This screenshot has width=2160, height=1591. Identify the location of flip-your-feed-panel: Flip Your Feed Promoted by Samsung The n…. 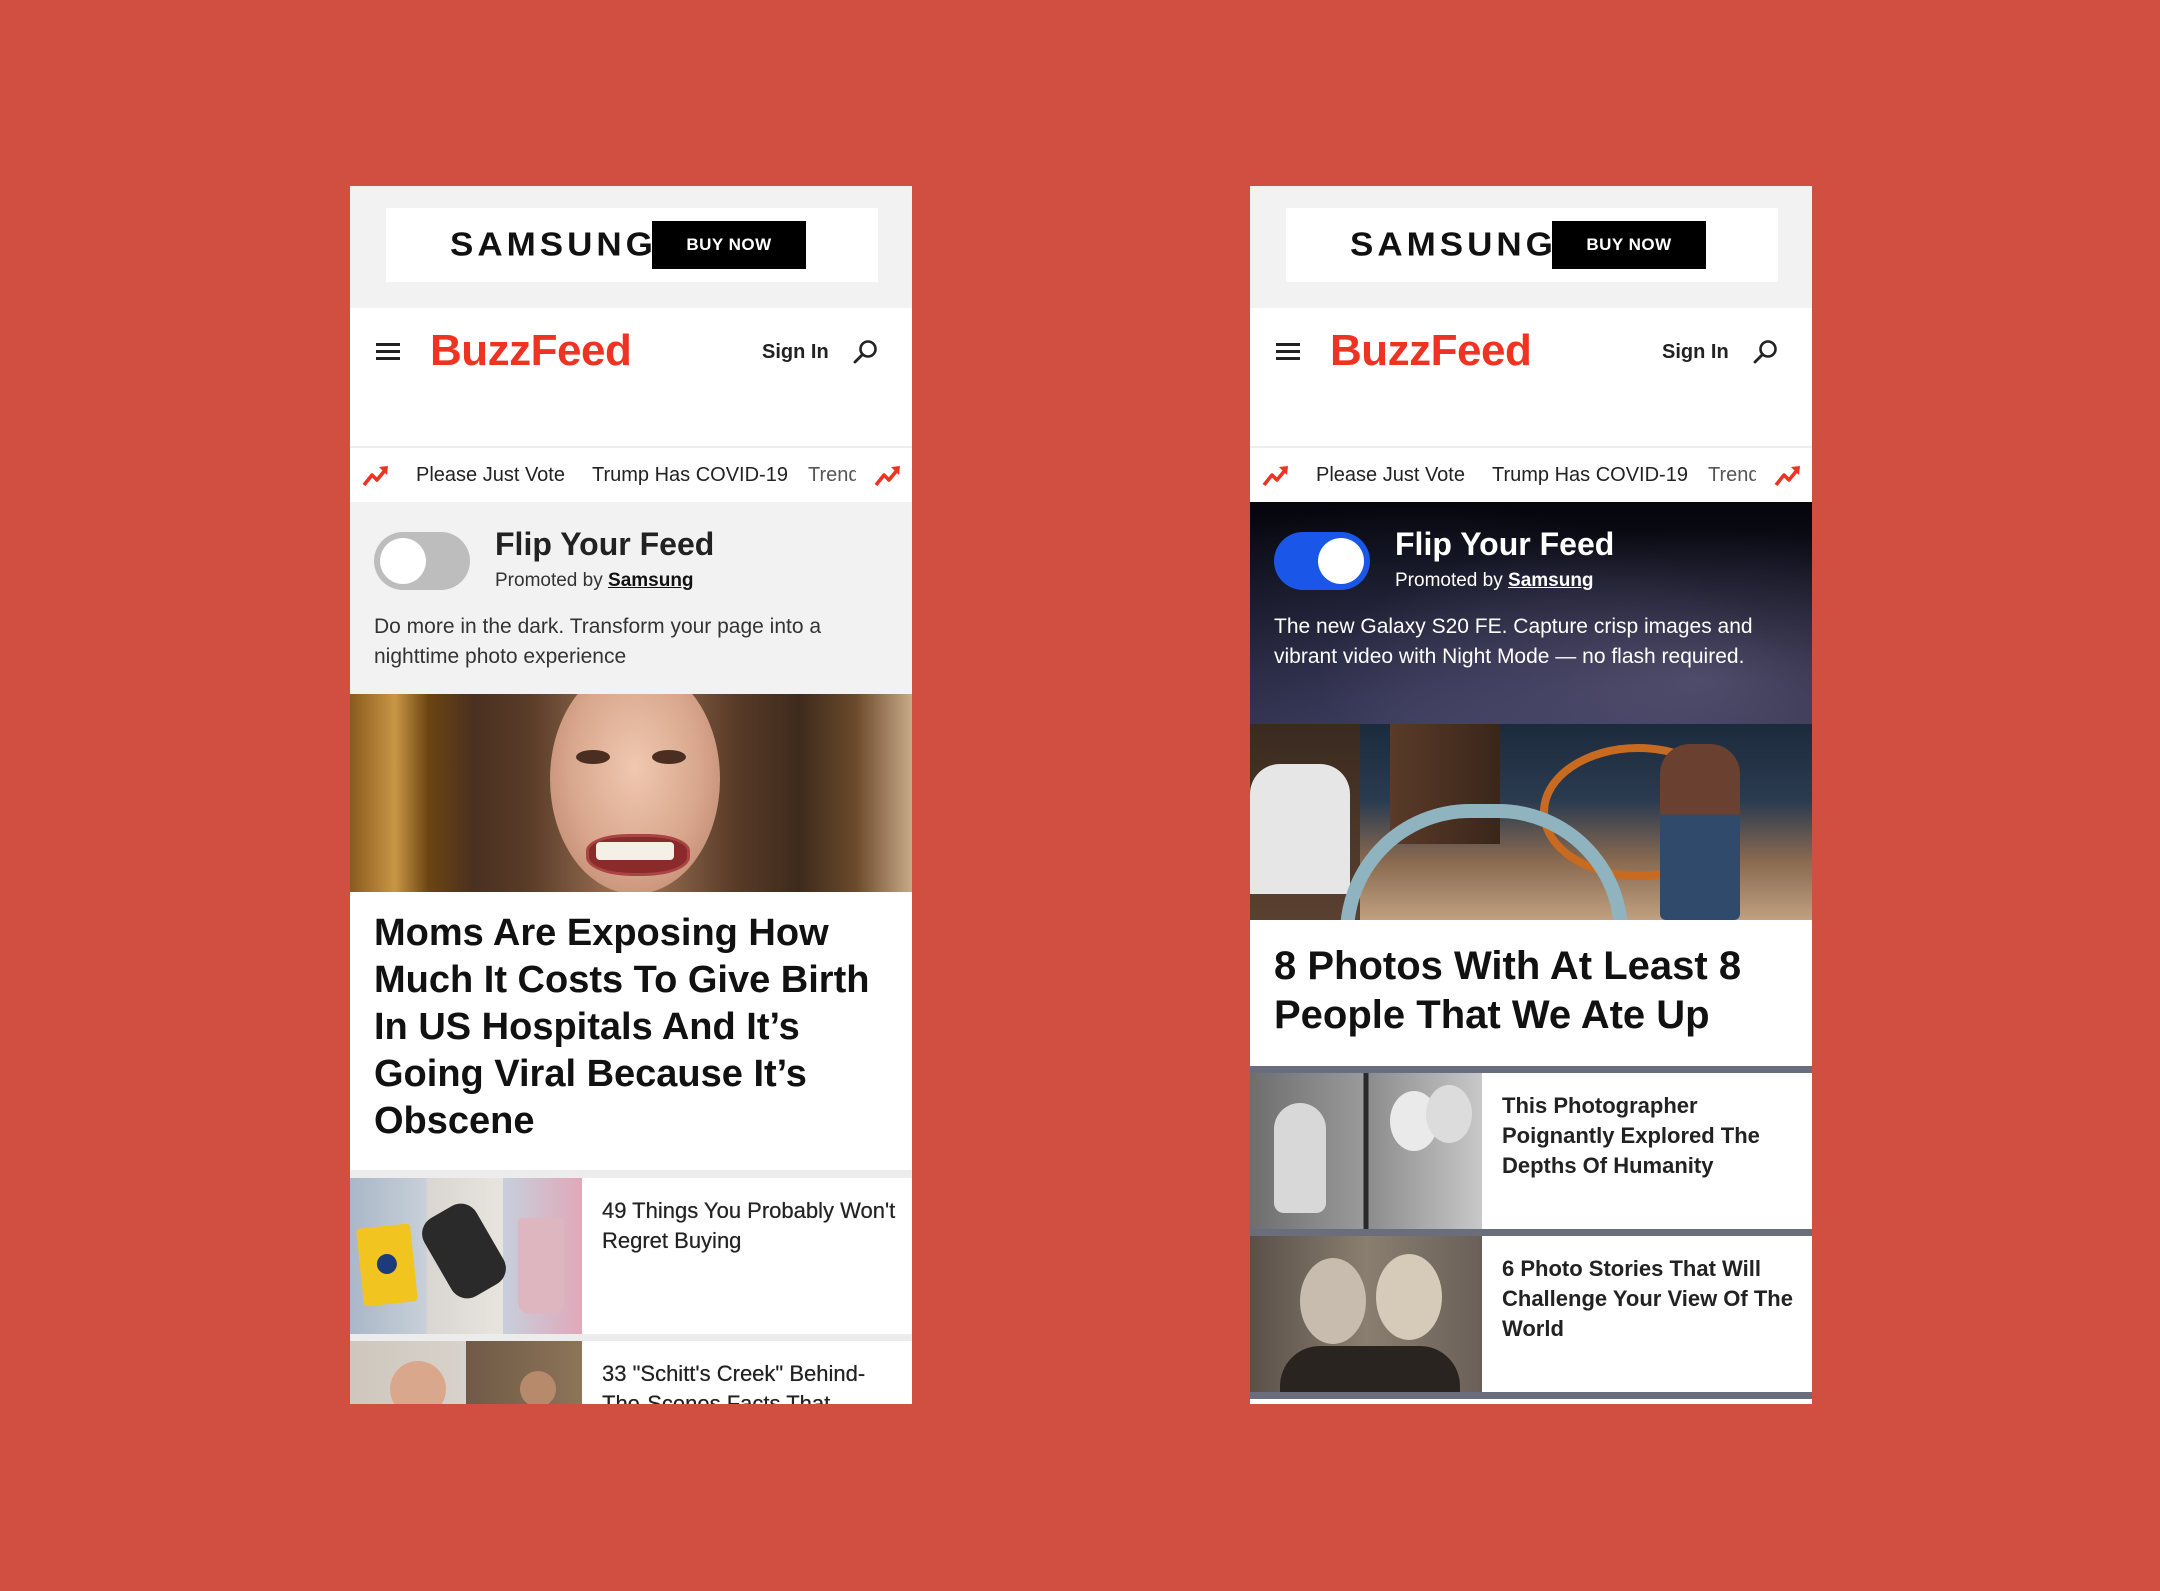
(1531, 613).